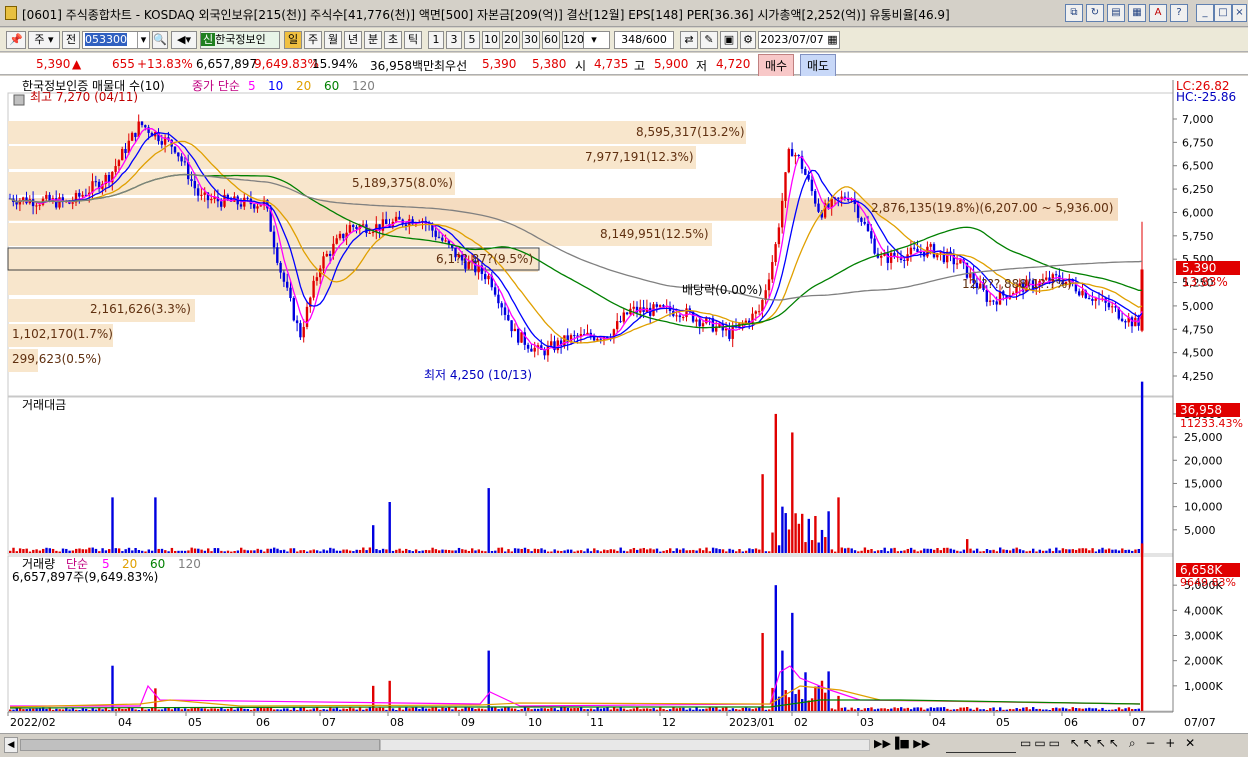 Image resolution: width=1248 pixels, height=757 pixels. Describe the element at coordinates (1074, 13) in the screenshot. I see `link-icon: ⧉` at that location.